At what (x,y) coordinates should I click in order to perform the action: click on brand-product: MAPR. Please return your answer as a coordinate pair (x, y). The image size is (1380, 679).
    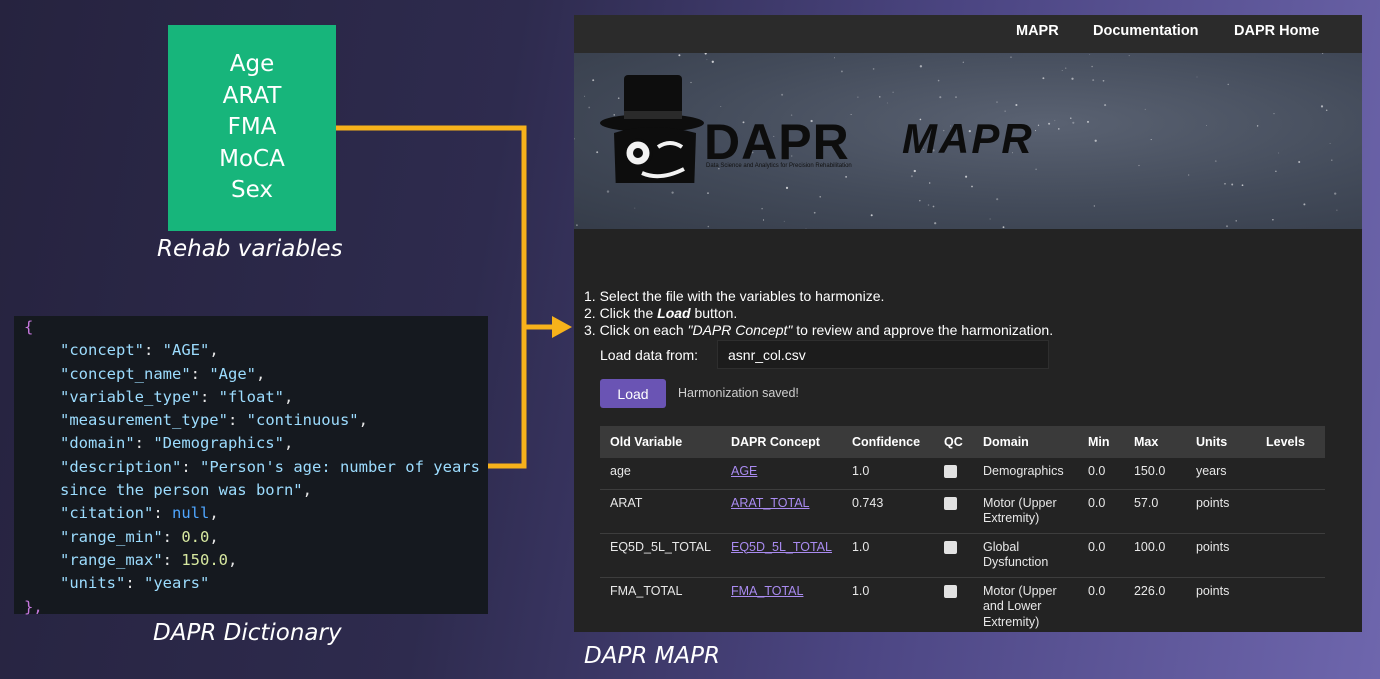
    Looking at the image, I should click on (968, 138).